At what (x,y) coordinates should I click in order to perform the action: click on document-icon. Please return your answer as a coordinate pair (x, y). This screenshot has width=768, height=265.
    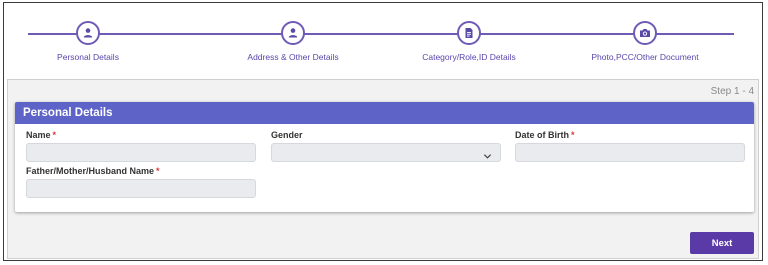
    Looking at the image, I should click on (469, 33).